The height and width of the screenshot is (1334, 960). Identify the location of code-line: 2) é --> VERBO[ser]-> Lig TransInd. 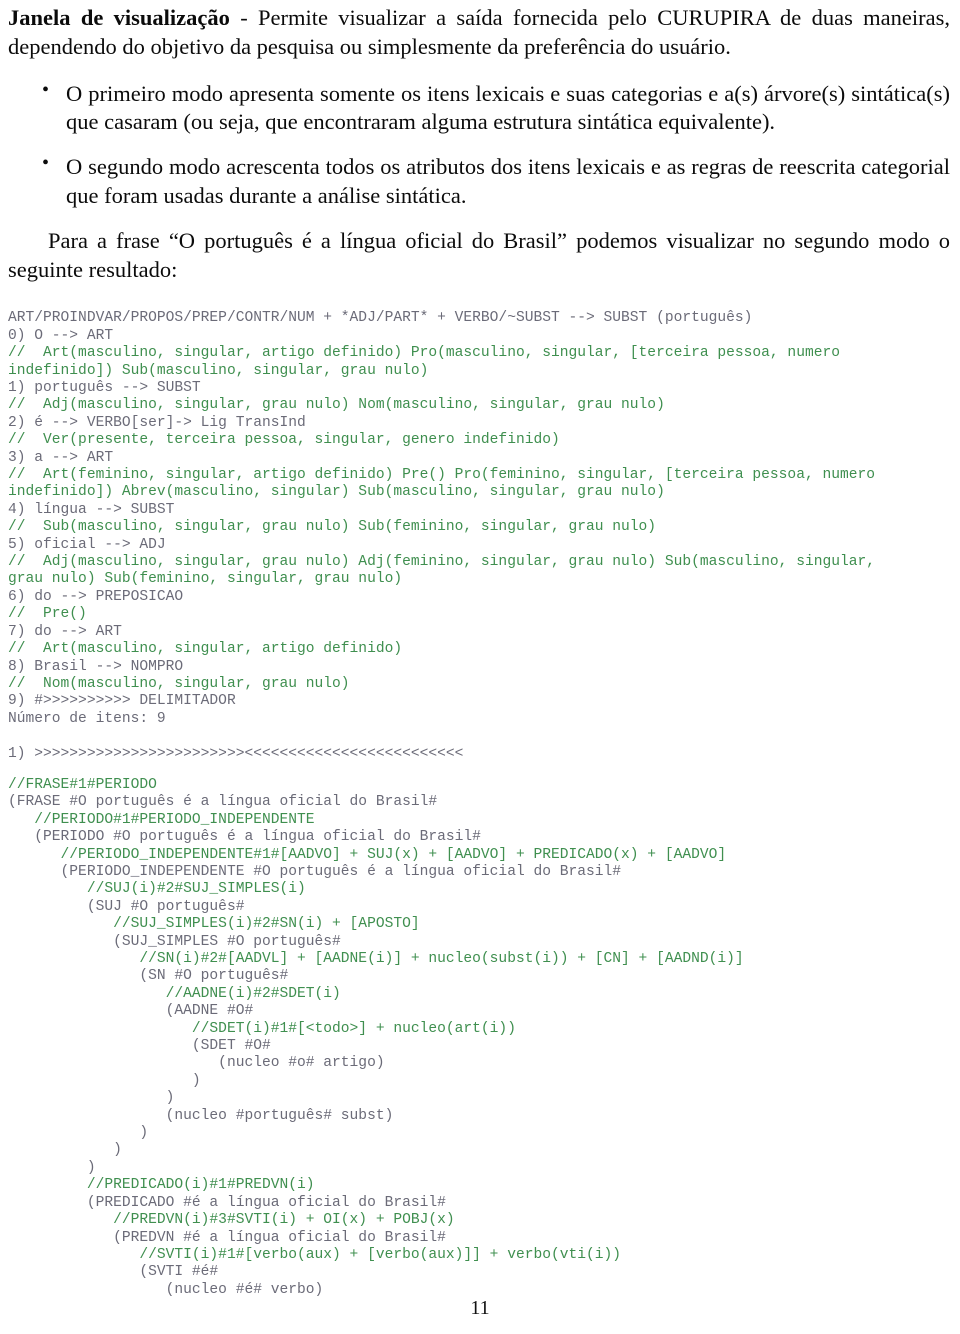
(157, 422).